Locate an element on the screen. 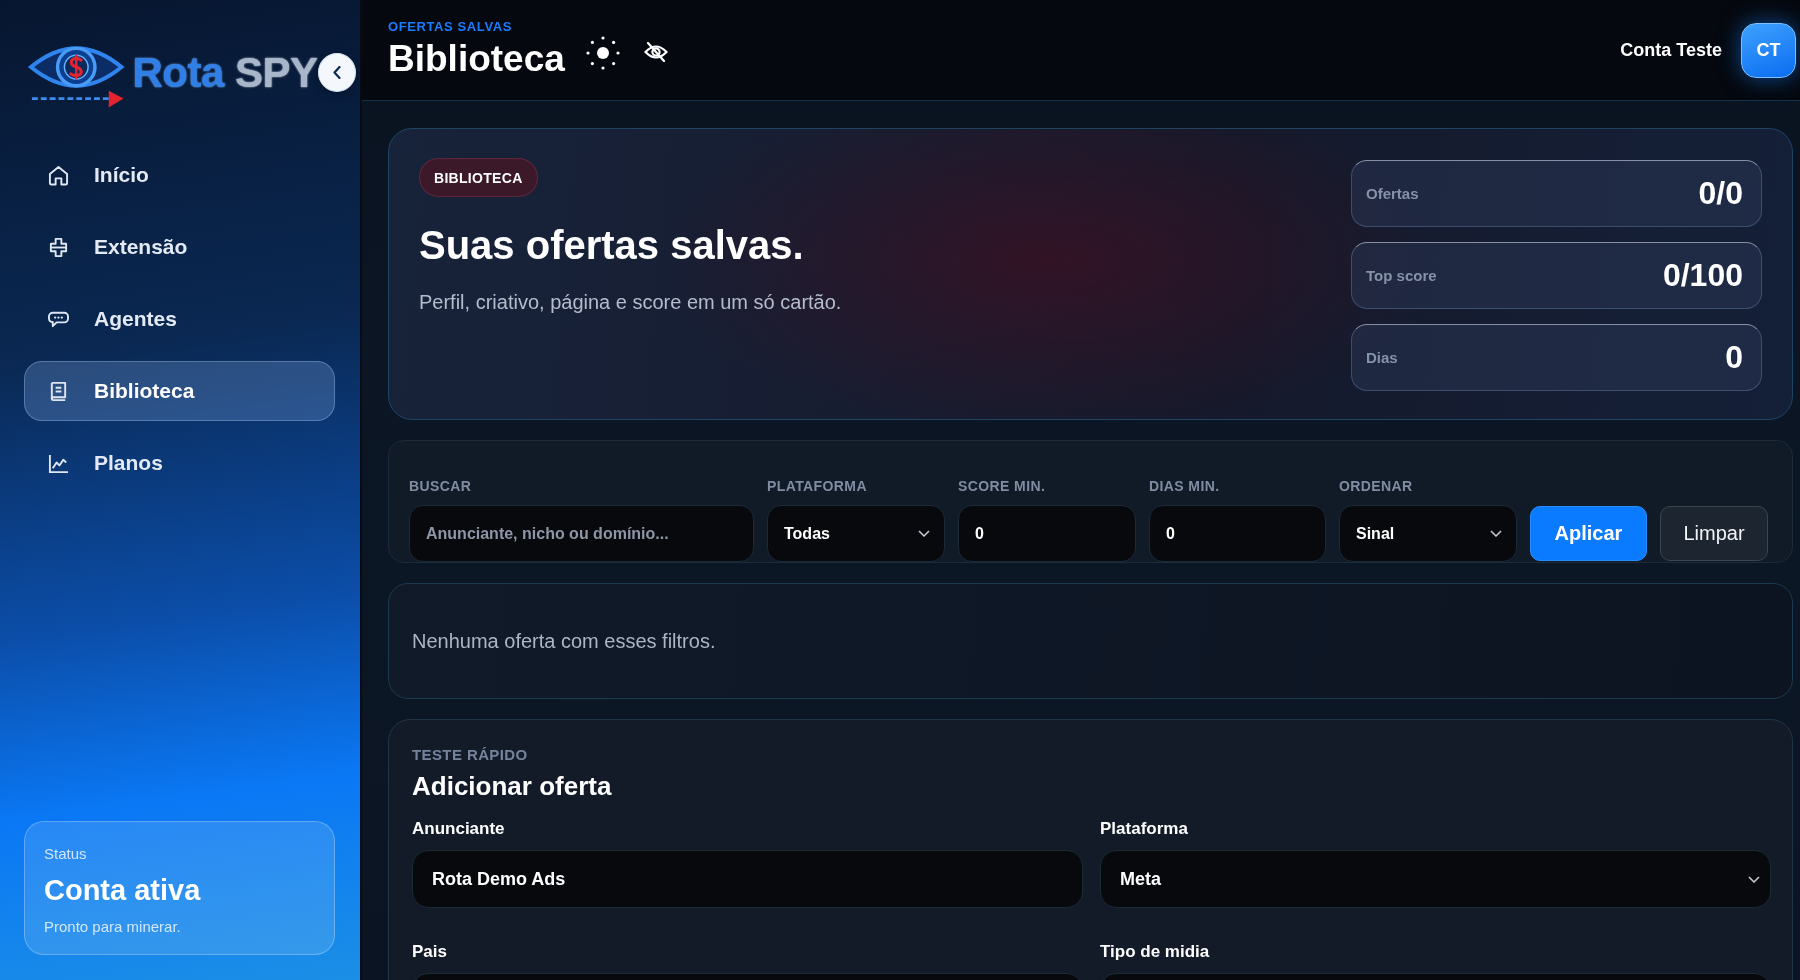  stat-value: 0/100 is located at coordinates (1702, 275).